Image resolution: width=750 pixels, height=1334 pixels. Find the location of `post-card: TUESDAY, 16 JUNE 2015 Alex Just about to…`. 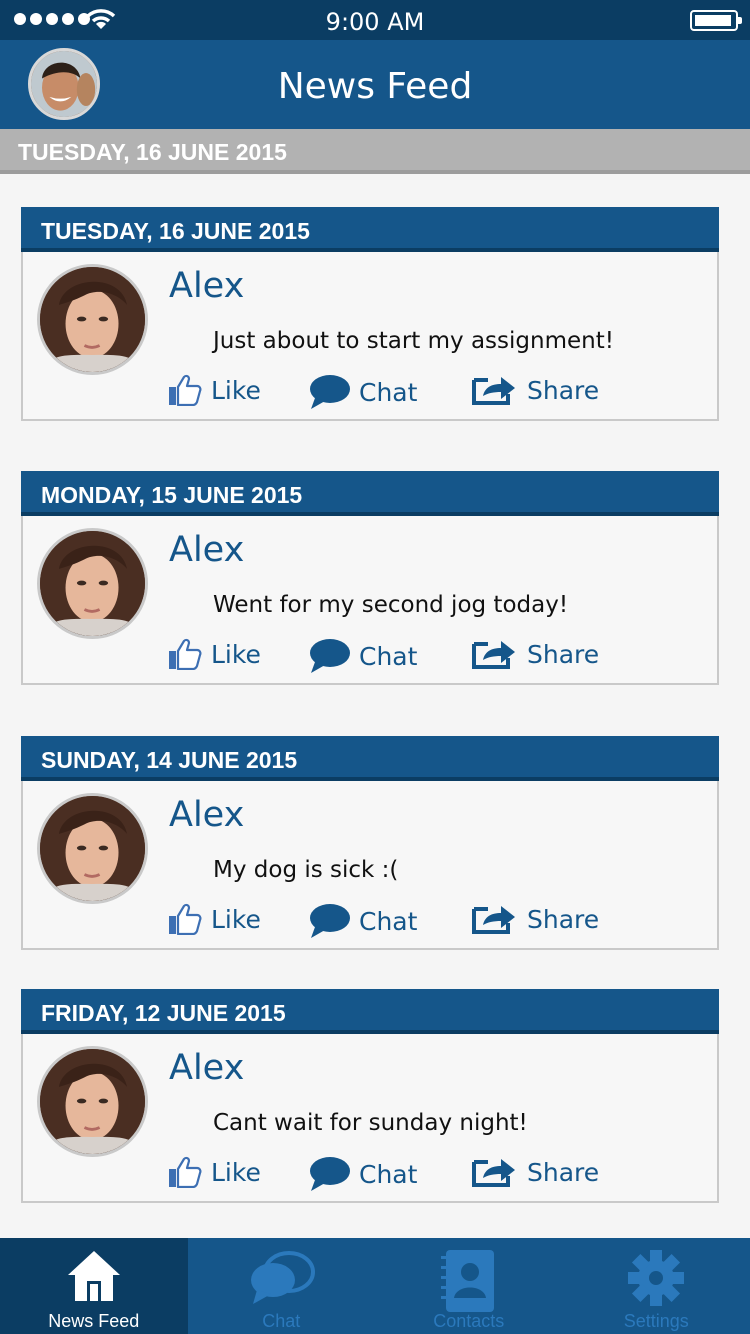

post-card: TUESDAY, 16 JUNE 2015 Alex Just about to… is located at coordinates (370, 314).